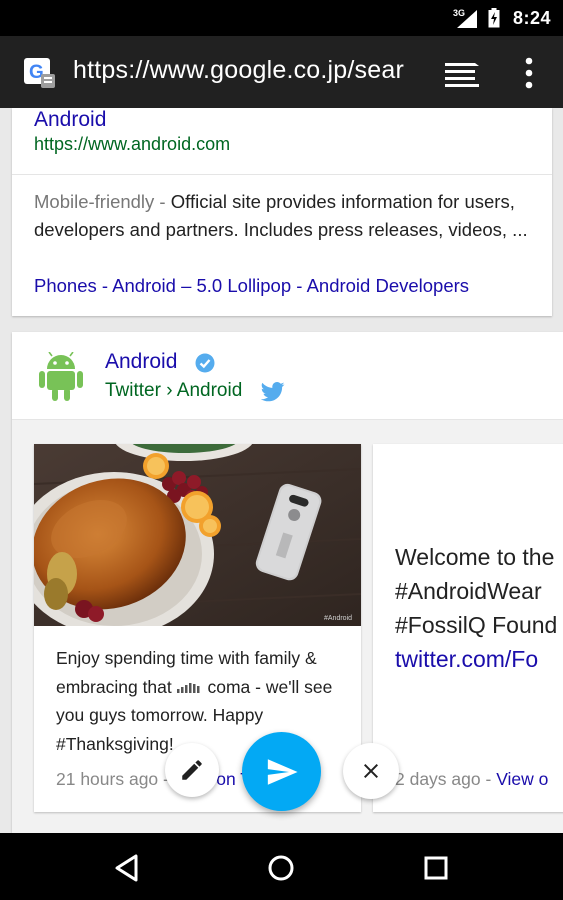  I want to click on tweet-meta: 2 days ago - View o, so click(472, 779).